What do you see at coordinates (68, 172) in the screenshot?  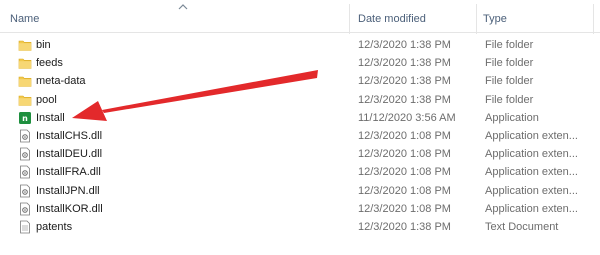 I see `file-name: InstallFRA.dll` at bounding box center [68, 172].